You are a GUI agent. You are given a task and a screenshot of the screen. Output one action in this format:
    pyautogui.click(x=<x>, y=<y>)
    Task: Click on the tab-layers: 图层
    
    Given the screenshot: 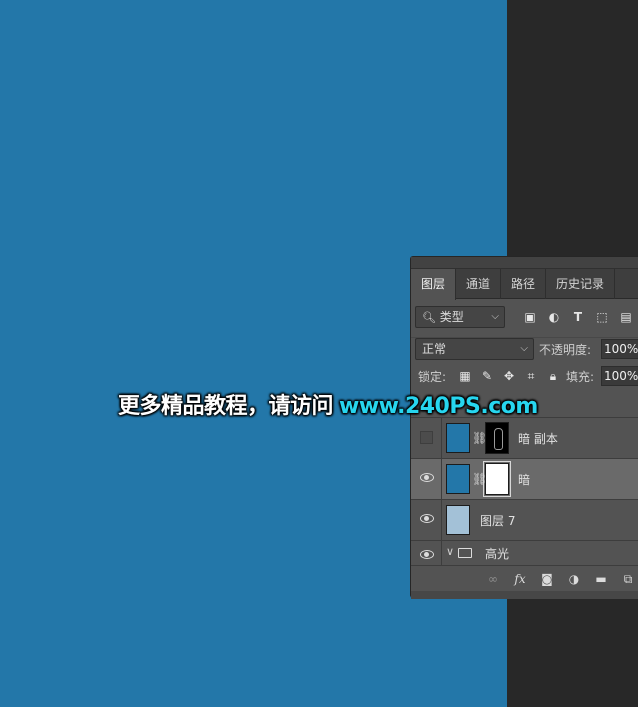 What is the action you would take?
    pyautogui.click(x=434, y=284)
    